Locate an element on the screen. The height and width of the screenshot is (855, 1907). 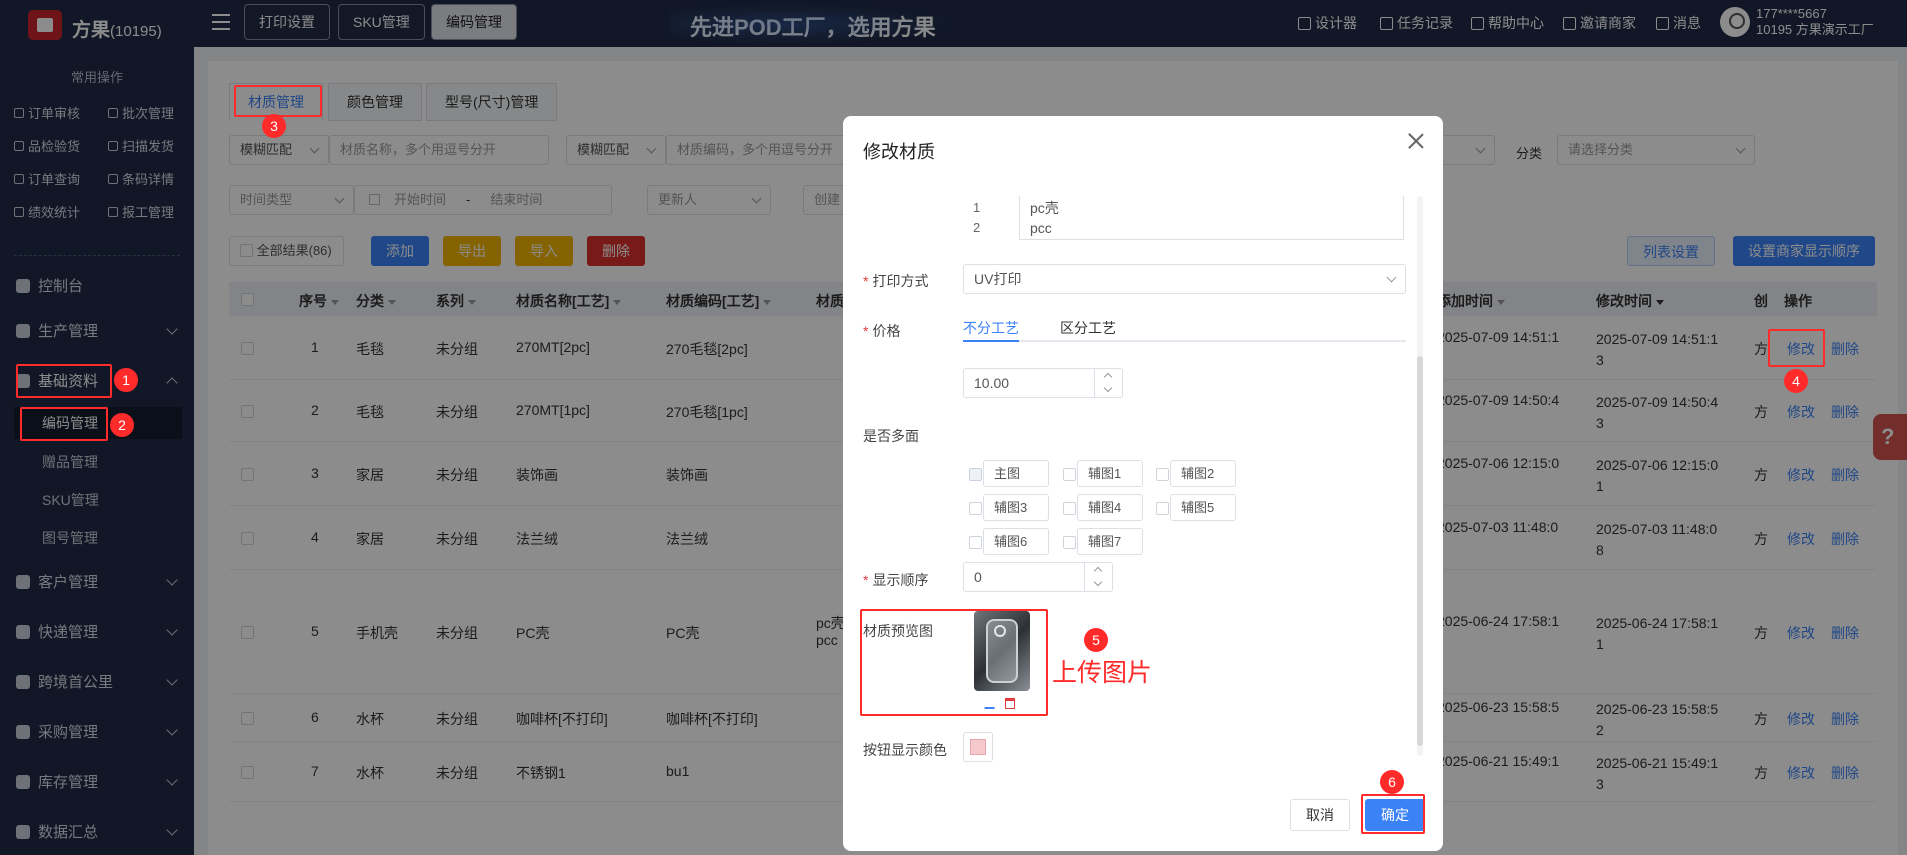
close-icon is located at coordinates (1416, 141).